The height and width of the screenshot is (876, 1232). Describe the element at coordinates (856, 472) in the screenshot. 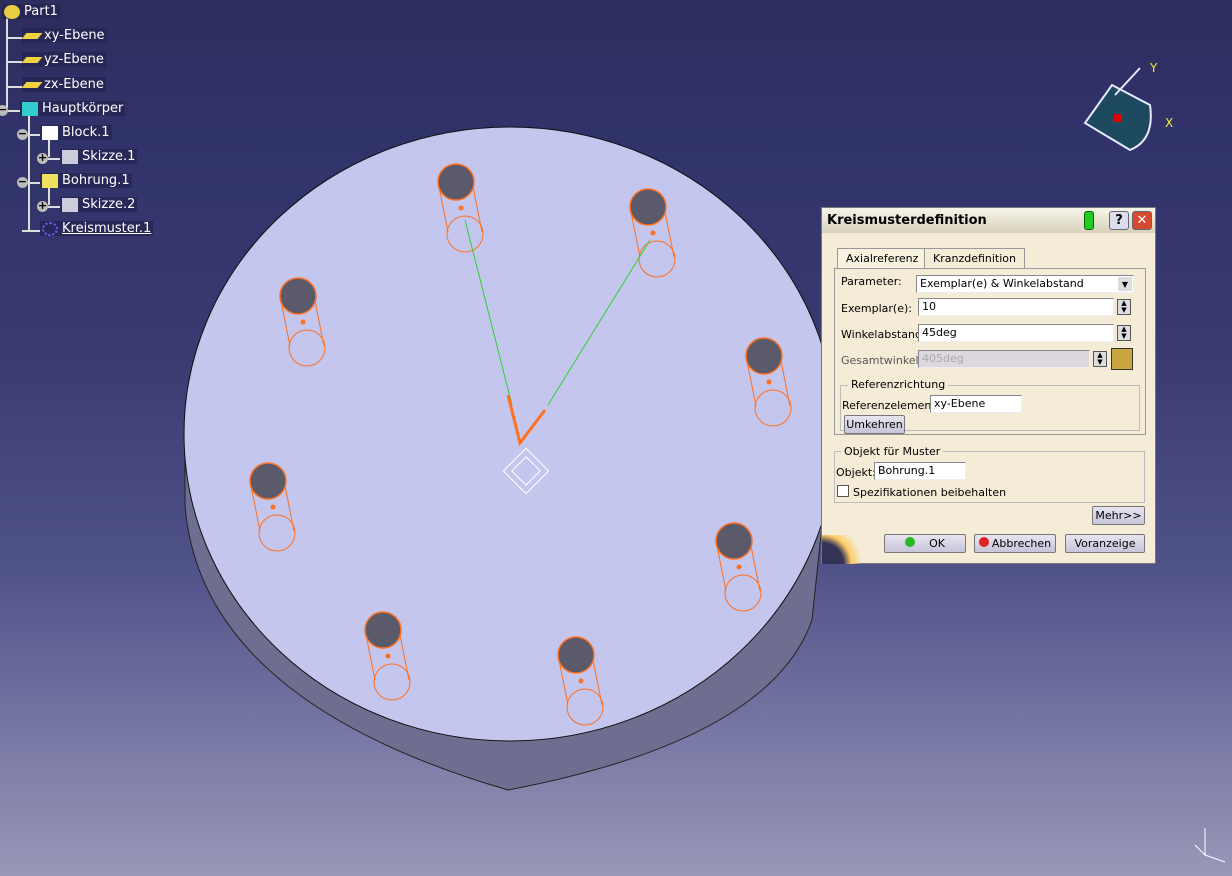

I see `object-label: Objekt:` at that location.